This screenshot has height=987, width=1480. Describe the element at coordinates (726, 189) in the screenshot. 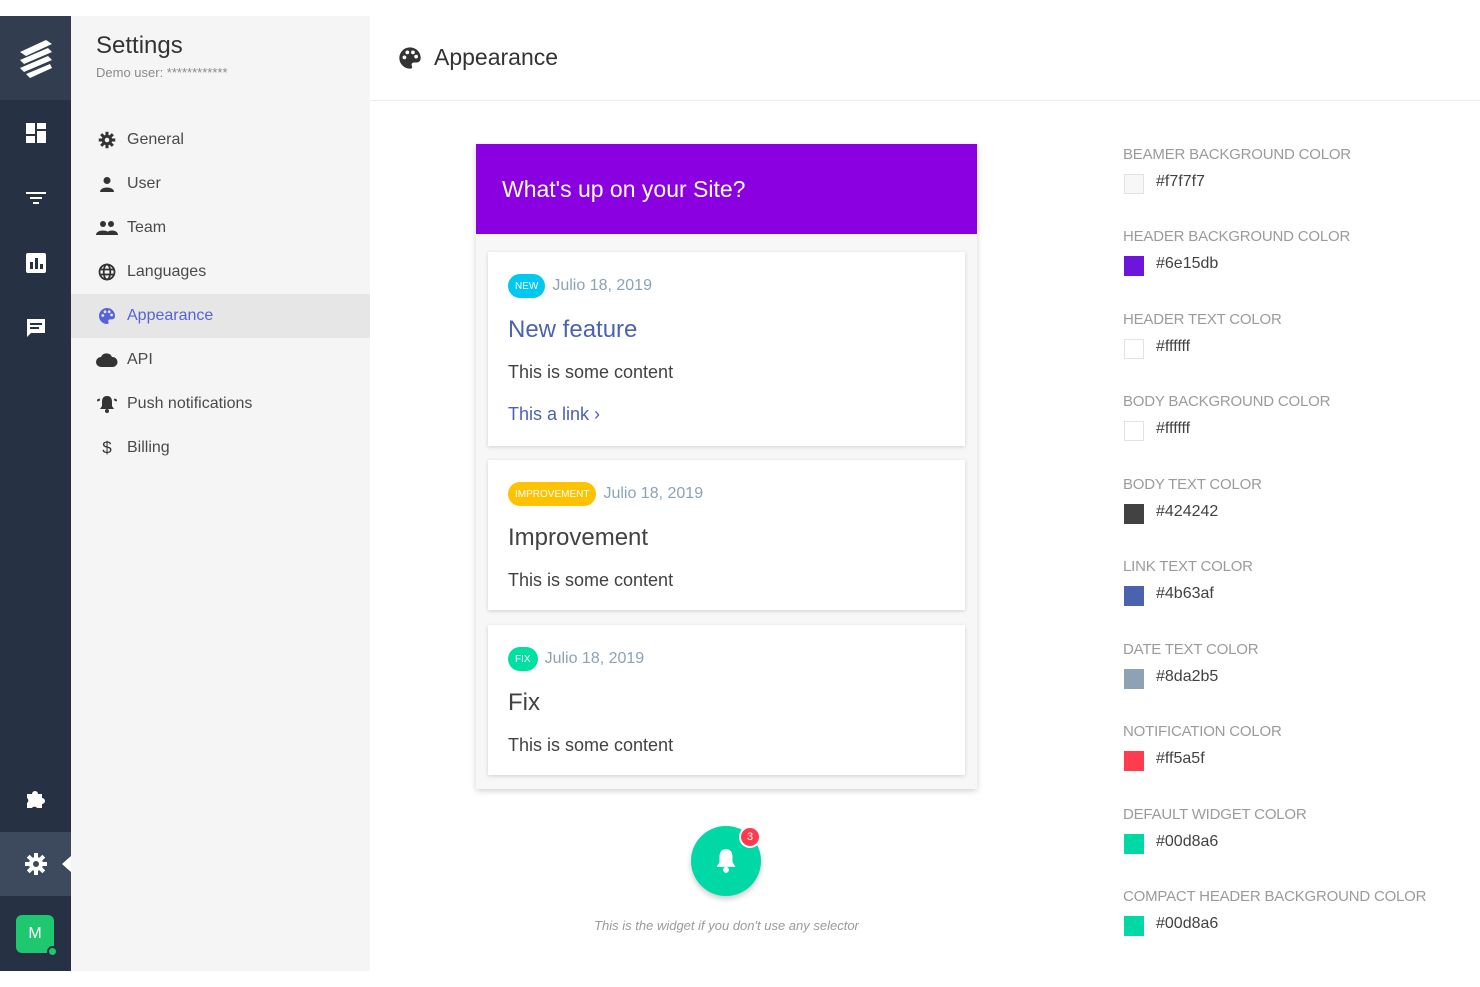

I see `preview-header: What's up on your Site?` at that location.